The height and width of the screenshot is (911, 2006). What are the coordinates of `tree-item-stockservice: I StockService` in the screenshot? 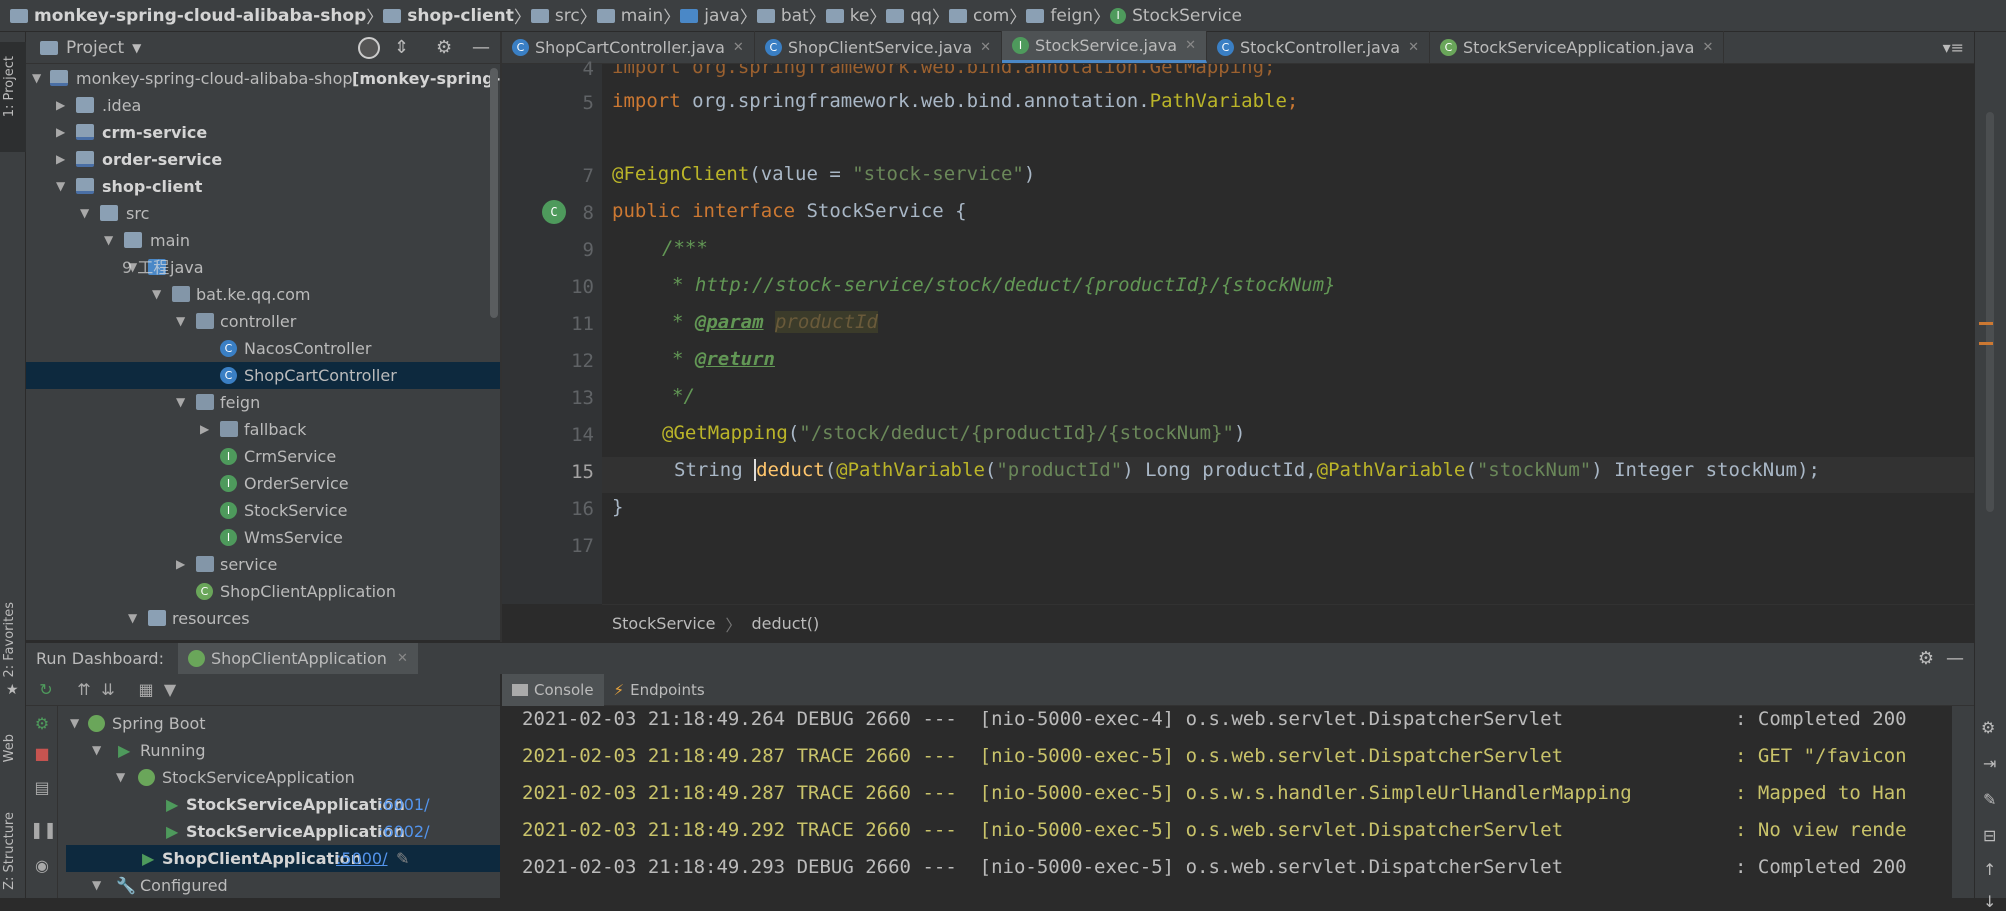 It's located at (263, 510).